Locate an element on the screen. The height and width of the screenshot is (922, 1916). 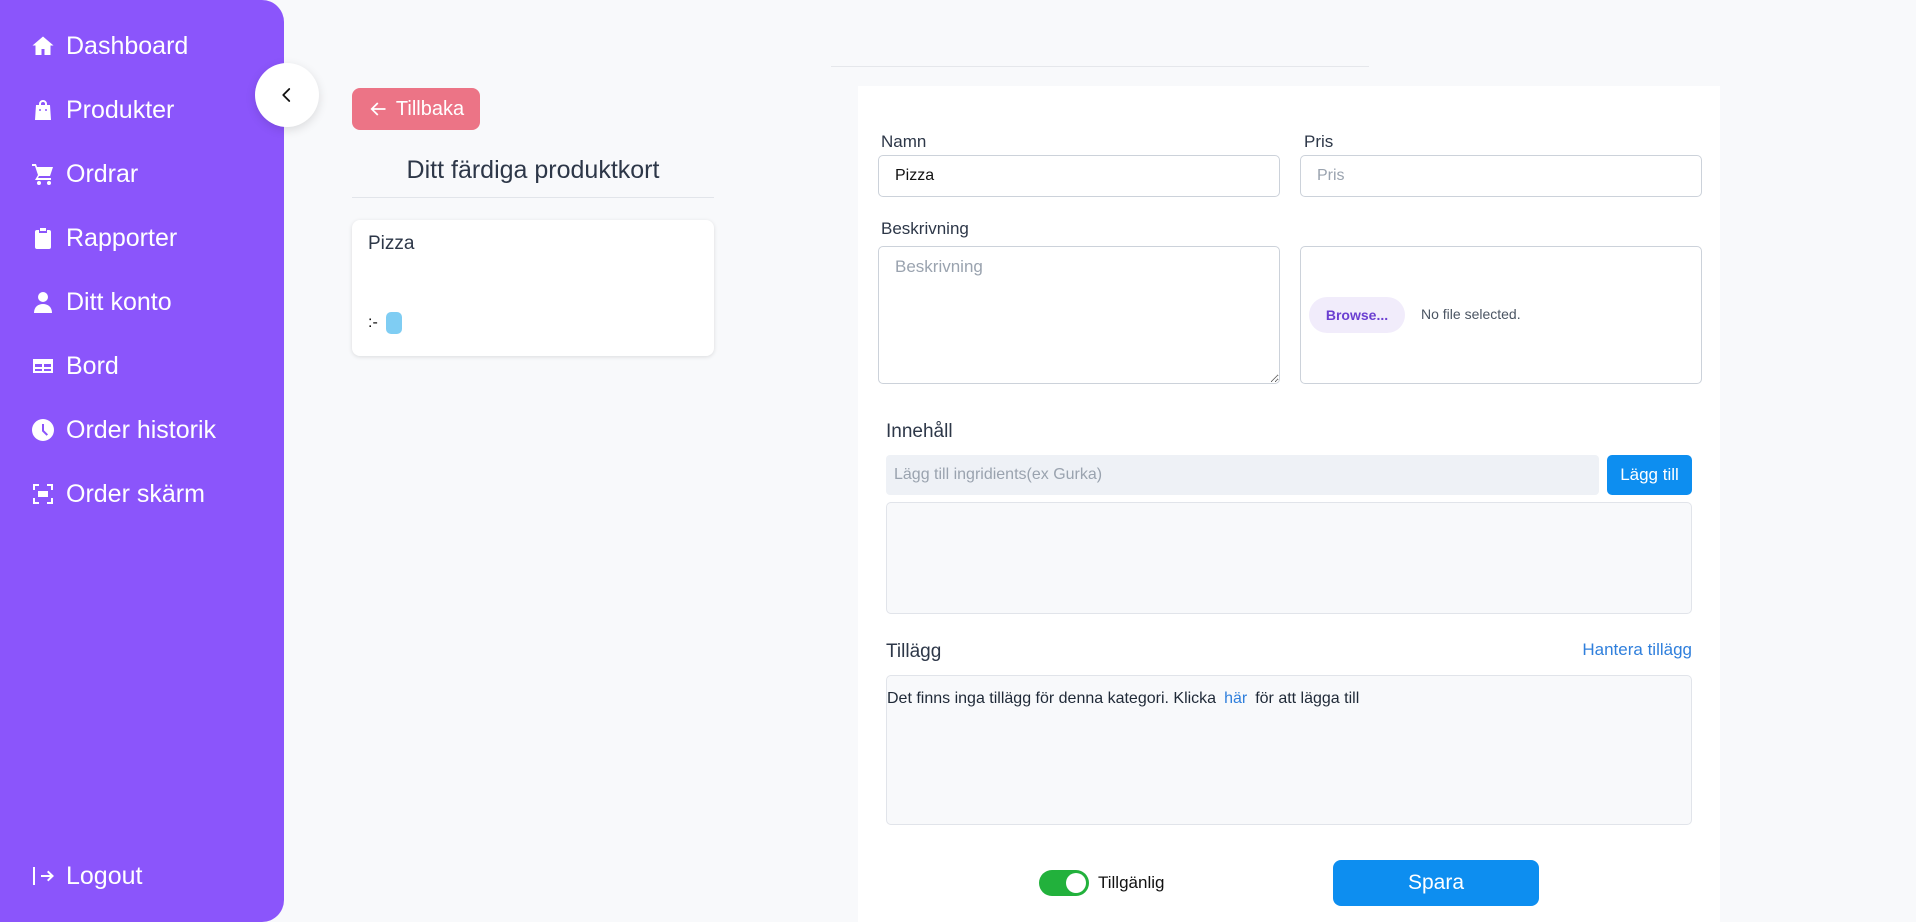
price-prefix: :- is located at coordinates (373, 322).